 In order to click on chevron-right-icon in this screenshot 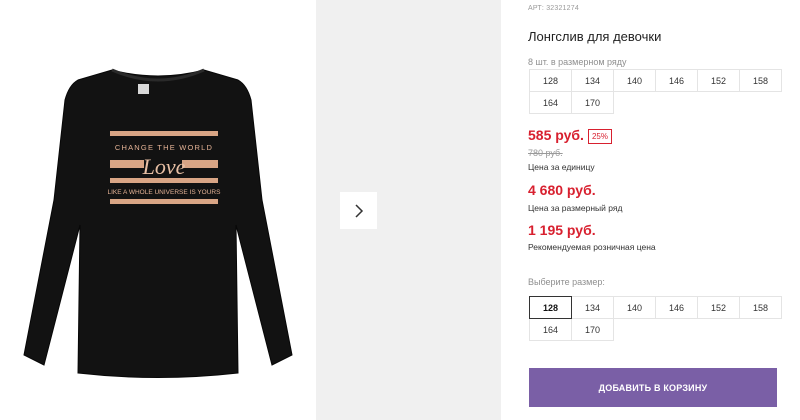, I will do `click(358, 210)`.